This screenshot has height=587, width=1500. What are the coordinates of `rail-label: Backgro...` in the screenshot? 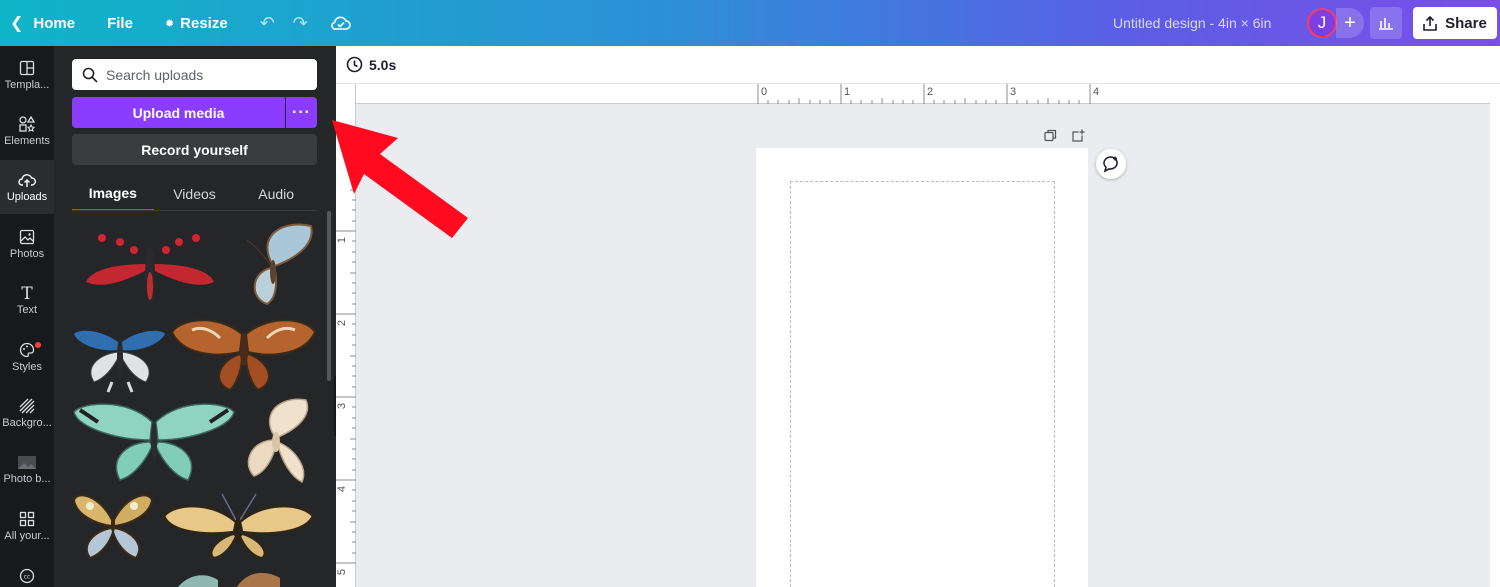 It's located at (27, 423).